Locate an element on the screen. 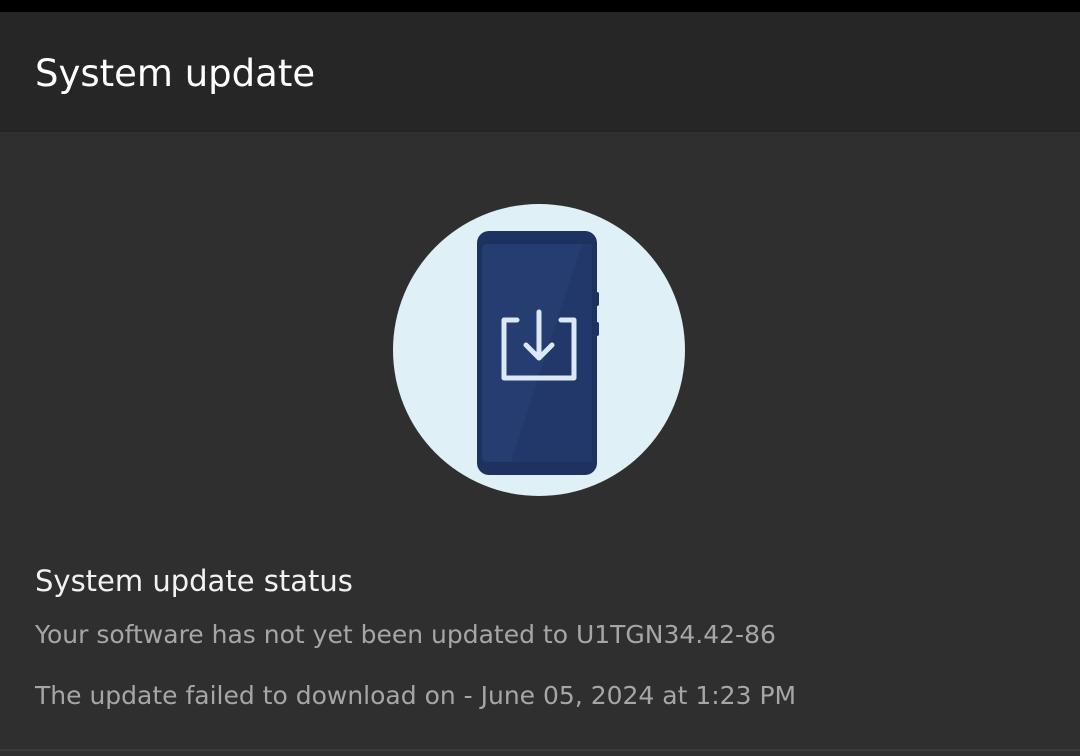 This screenshot has height=756, width=1080. status-title: System update status is located at coordinates (194, 581).